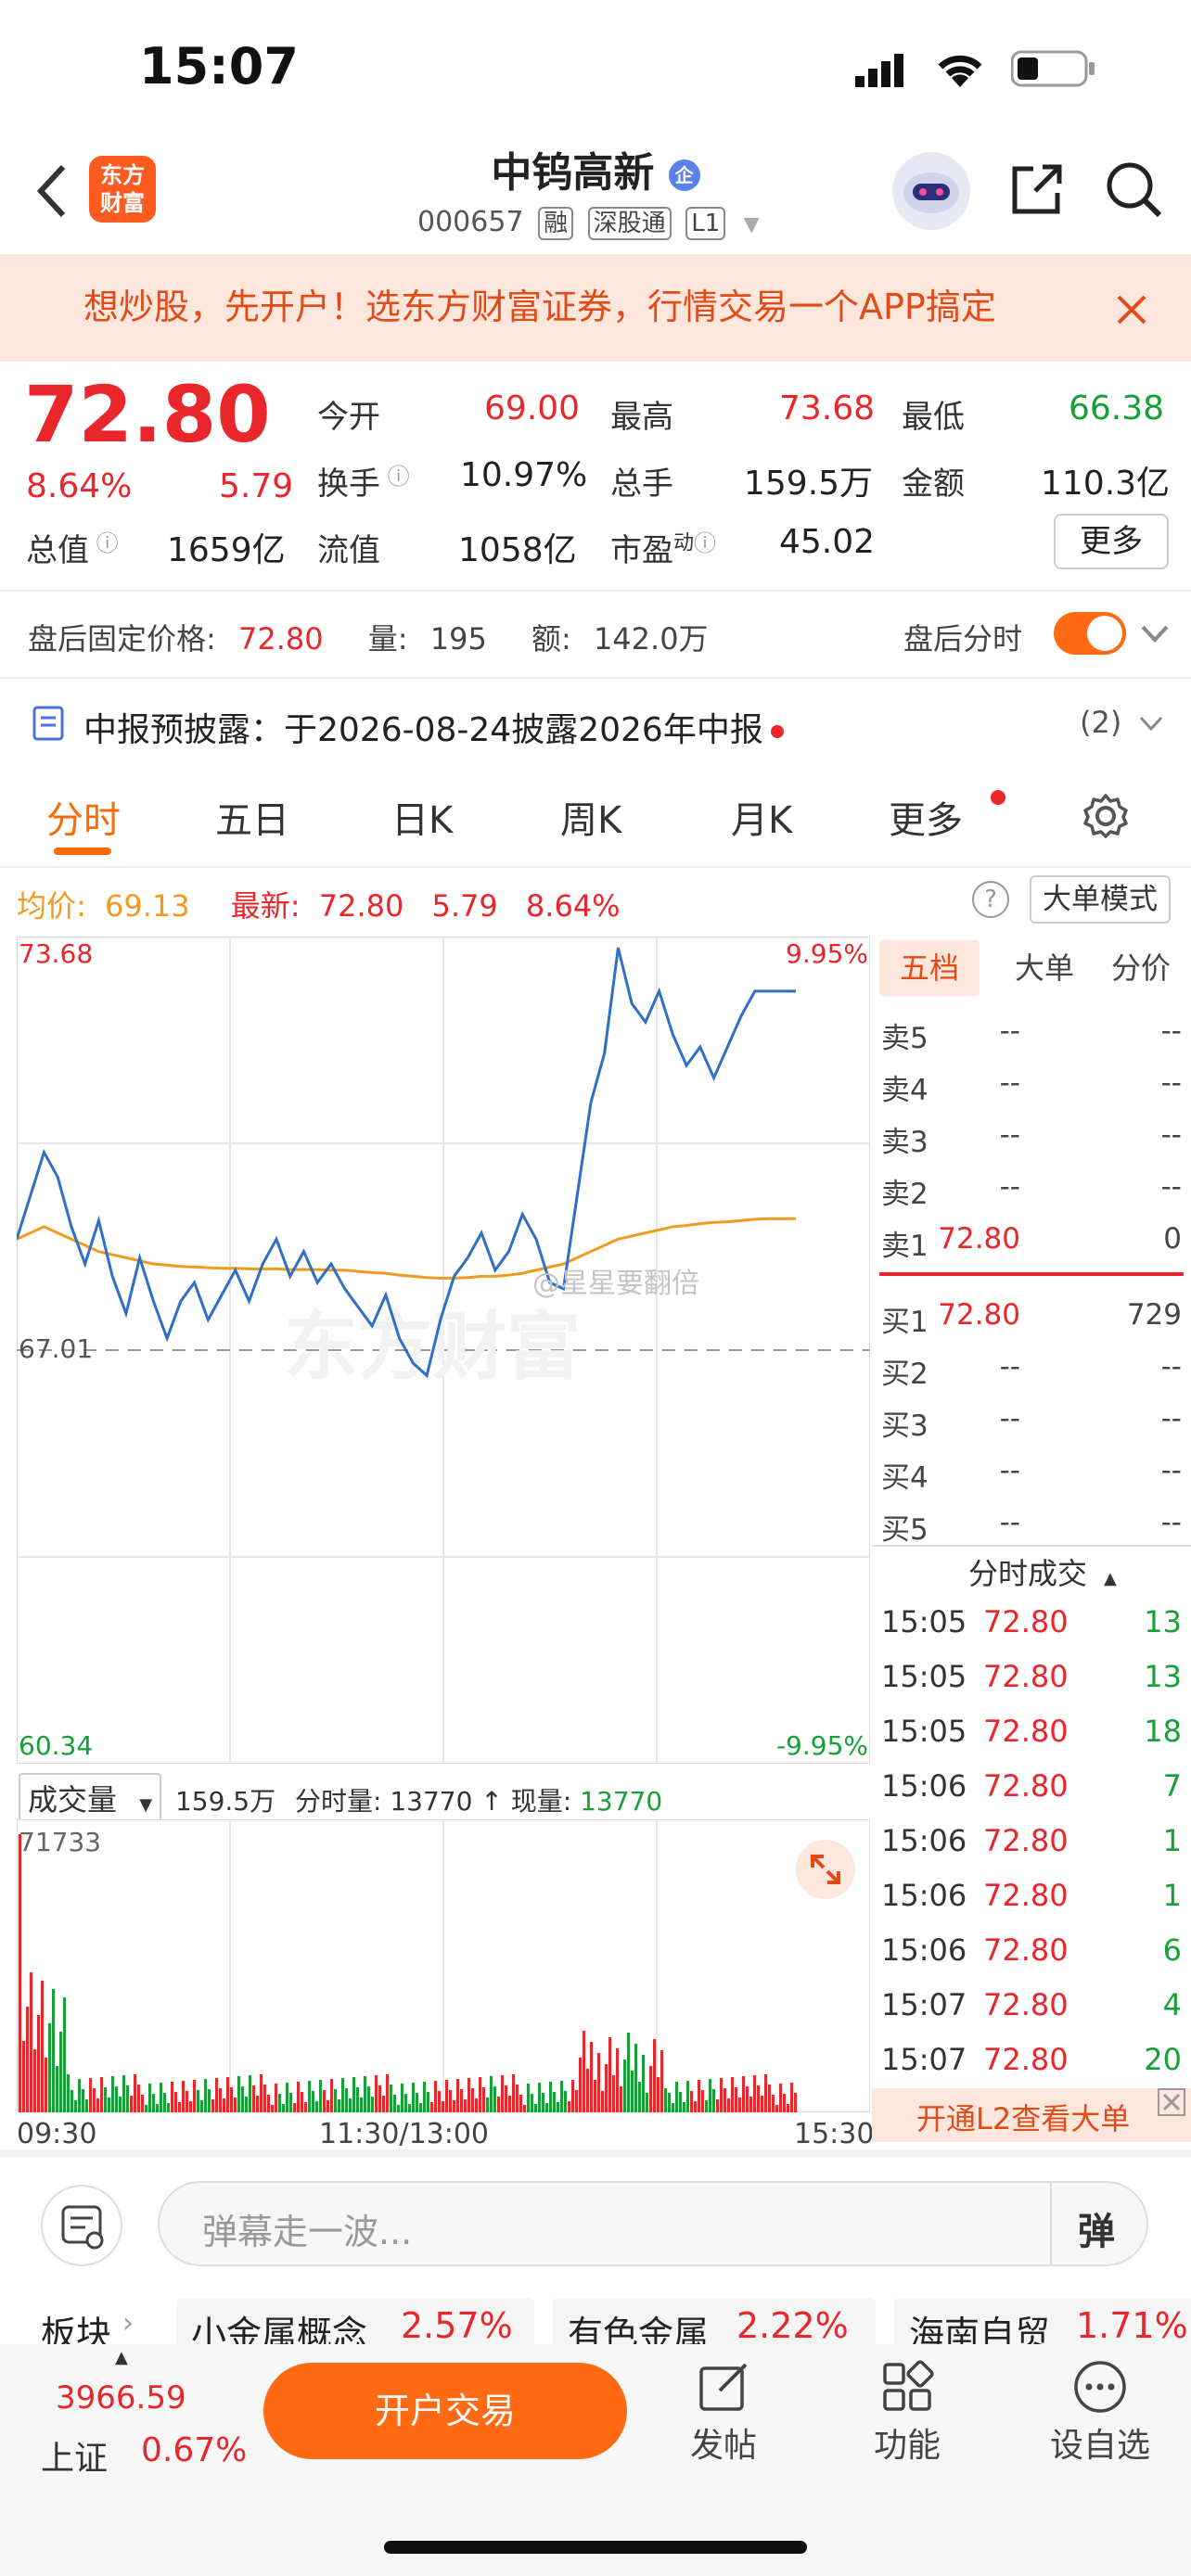  Describe the element at coordinates (121, 2357) in the screenshot. I see `caret-up-icon: ▲` at that location.